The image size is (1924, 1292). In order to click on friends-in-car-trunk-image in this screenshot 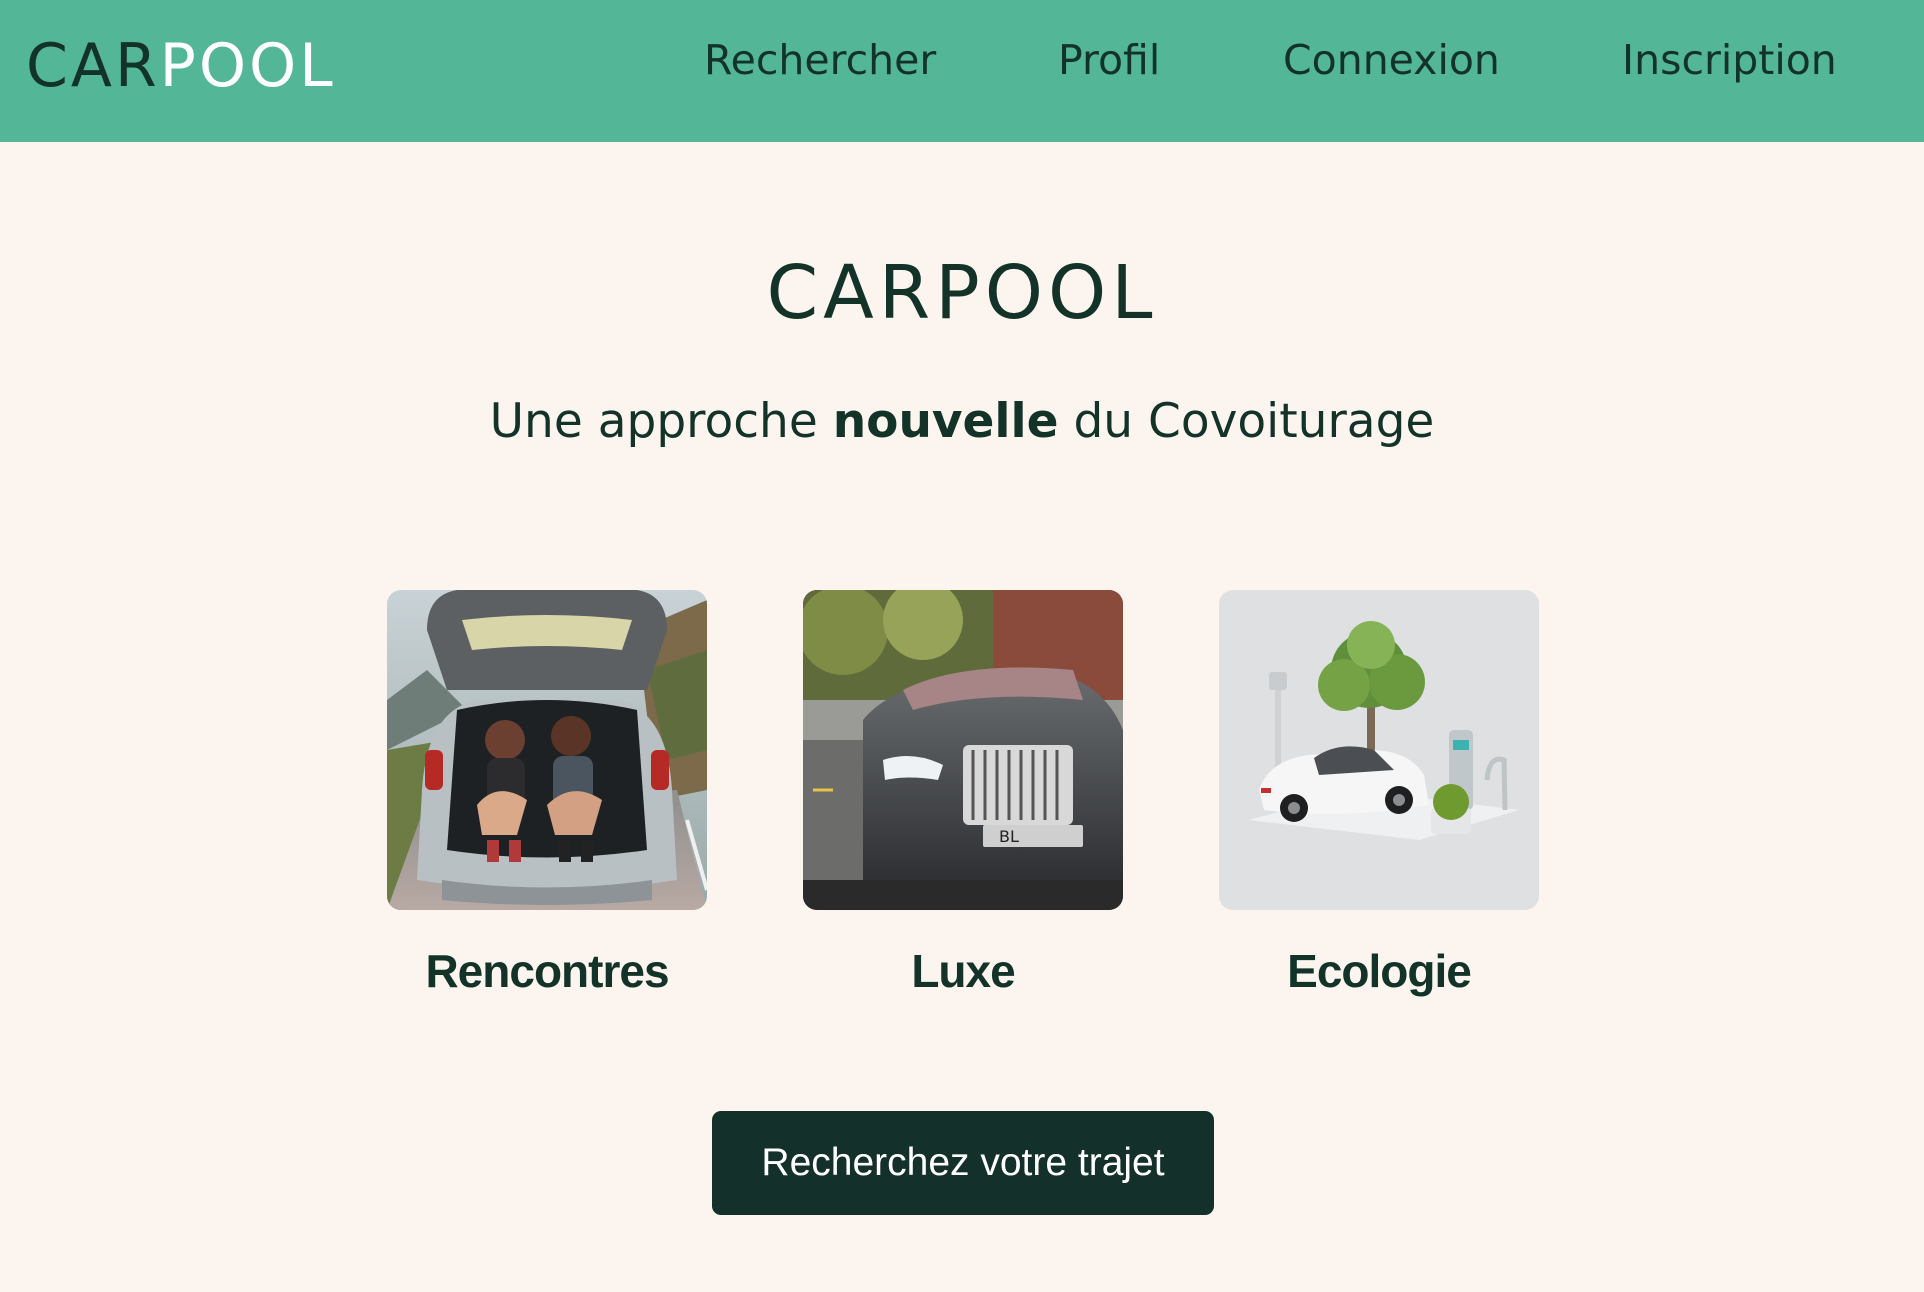, I will do `click(547, 750)`.